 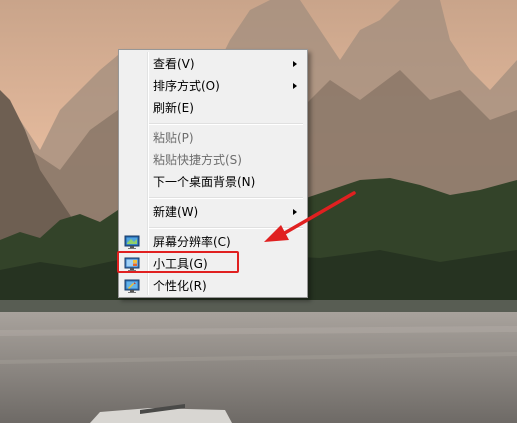 What do you see at coordinates (213, 108) in the screenshot?
I see `menu-item-refresh: 刷新(E)` at bounding box center [213, 108].